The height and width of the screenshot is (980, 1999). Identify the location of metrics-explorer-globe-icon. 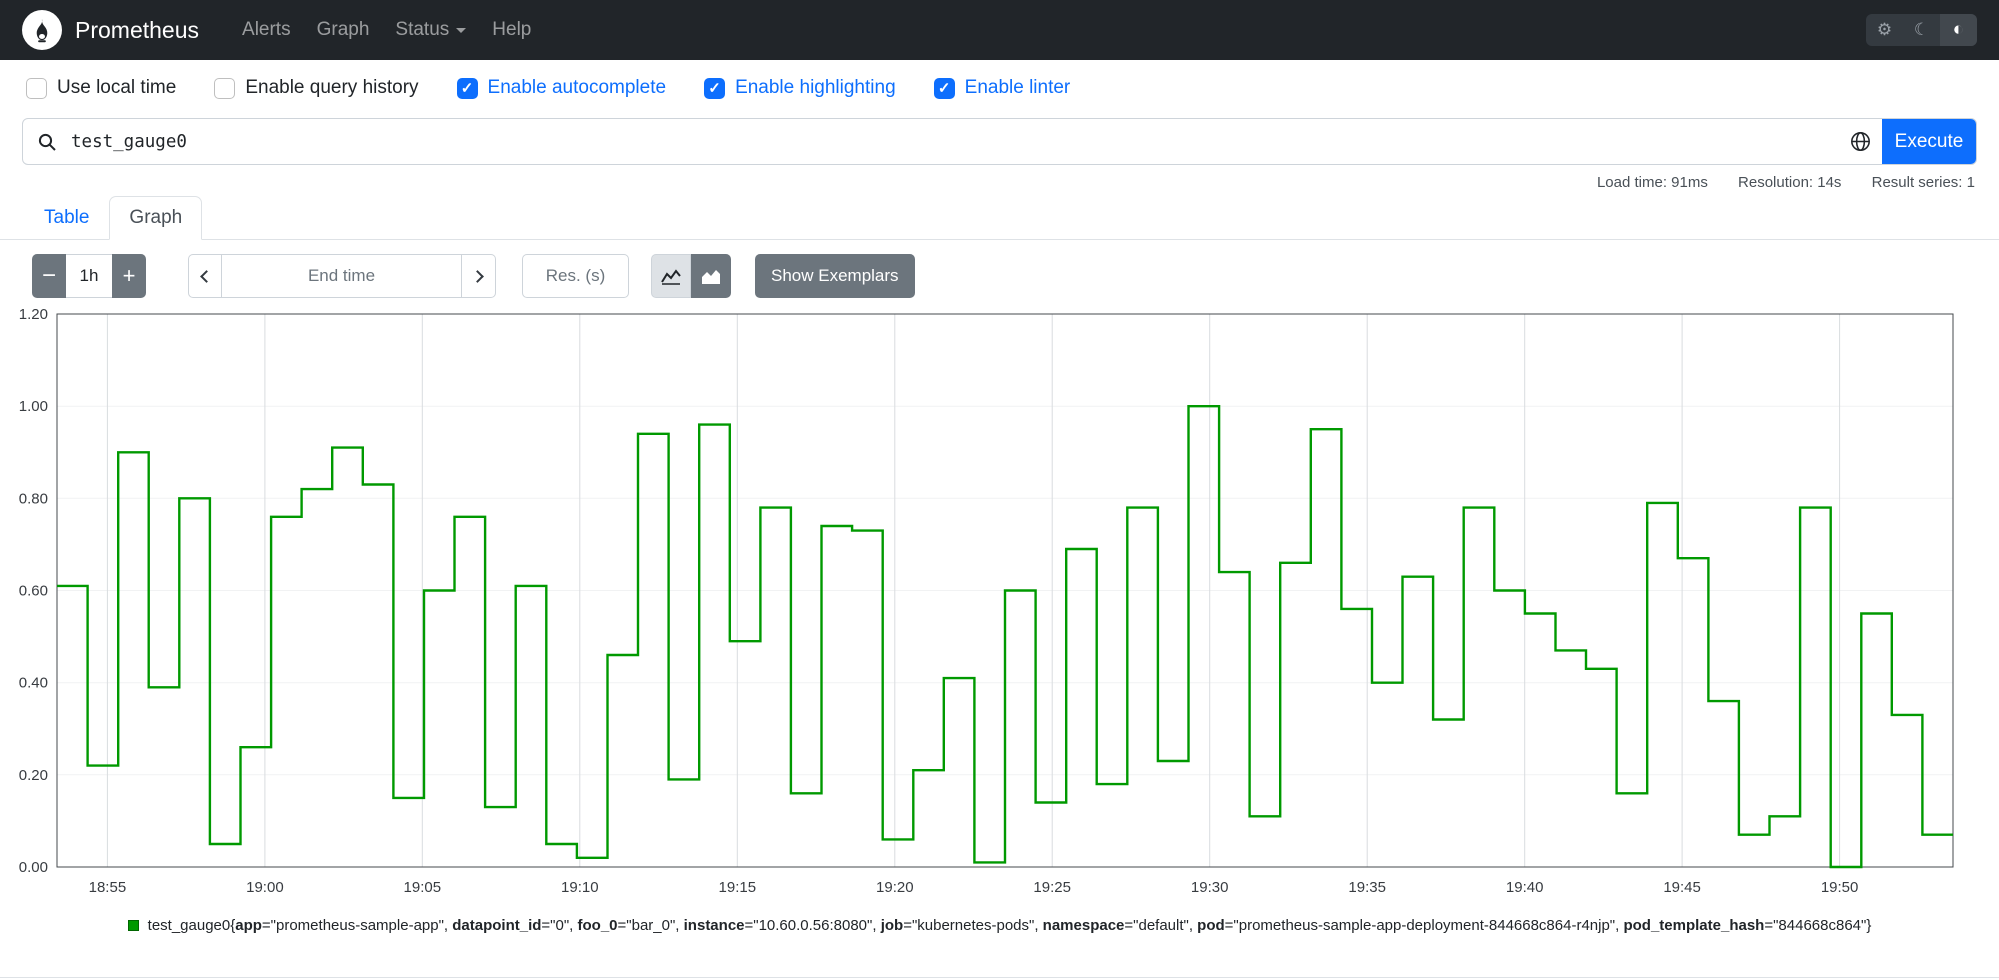
(1860, 141).